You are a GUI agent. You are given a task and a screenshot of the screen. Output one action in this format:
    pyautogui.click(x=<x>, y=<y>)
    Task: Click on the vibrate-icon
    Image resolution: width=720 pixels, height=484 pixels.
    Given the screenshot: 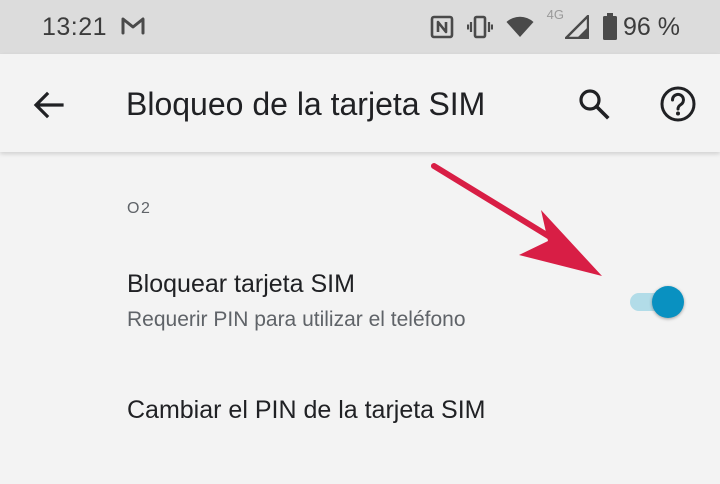 What is the action you would take?
    pyautogui.click(x=479, y=27)
    